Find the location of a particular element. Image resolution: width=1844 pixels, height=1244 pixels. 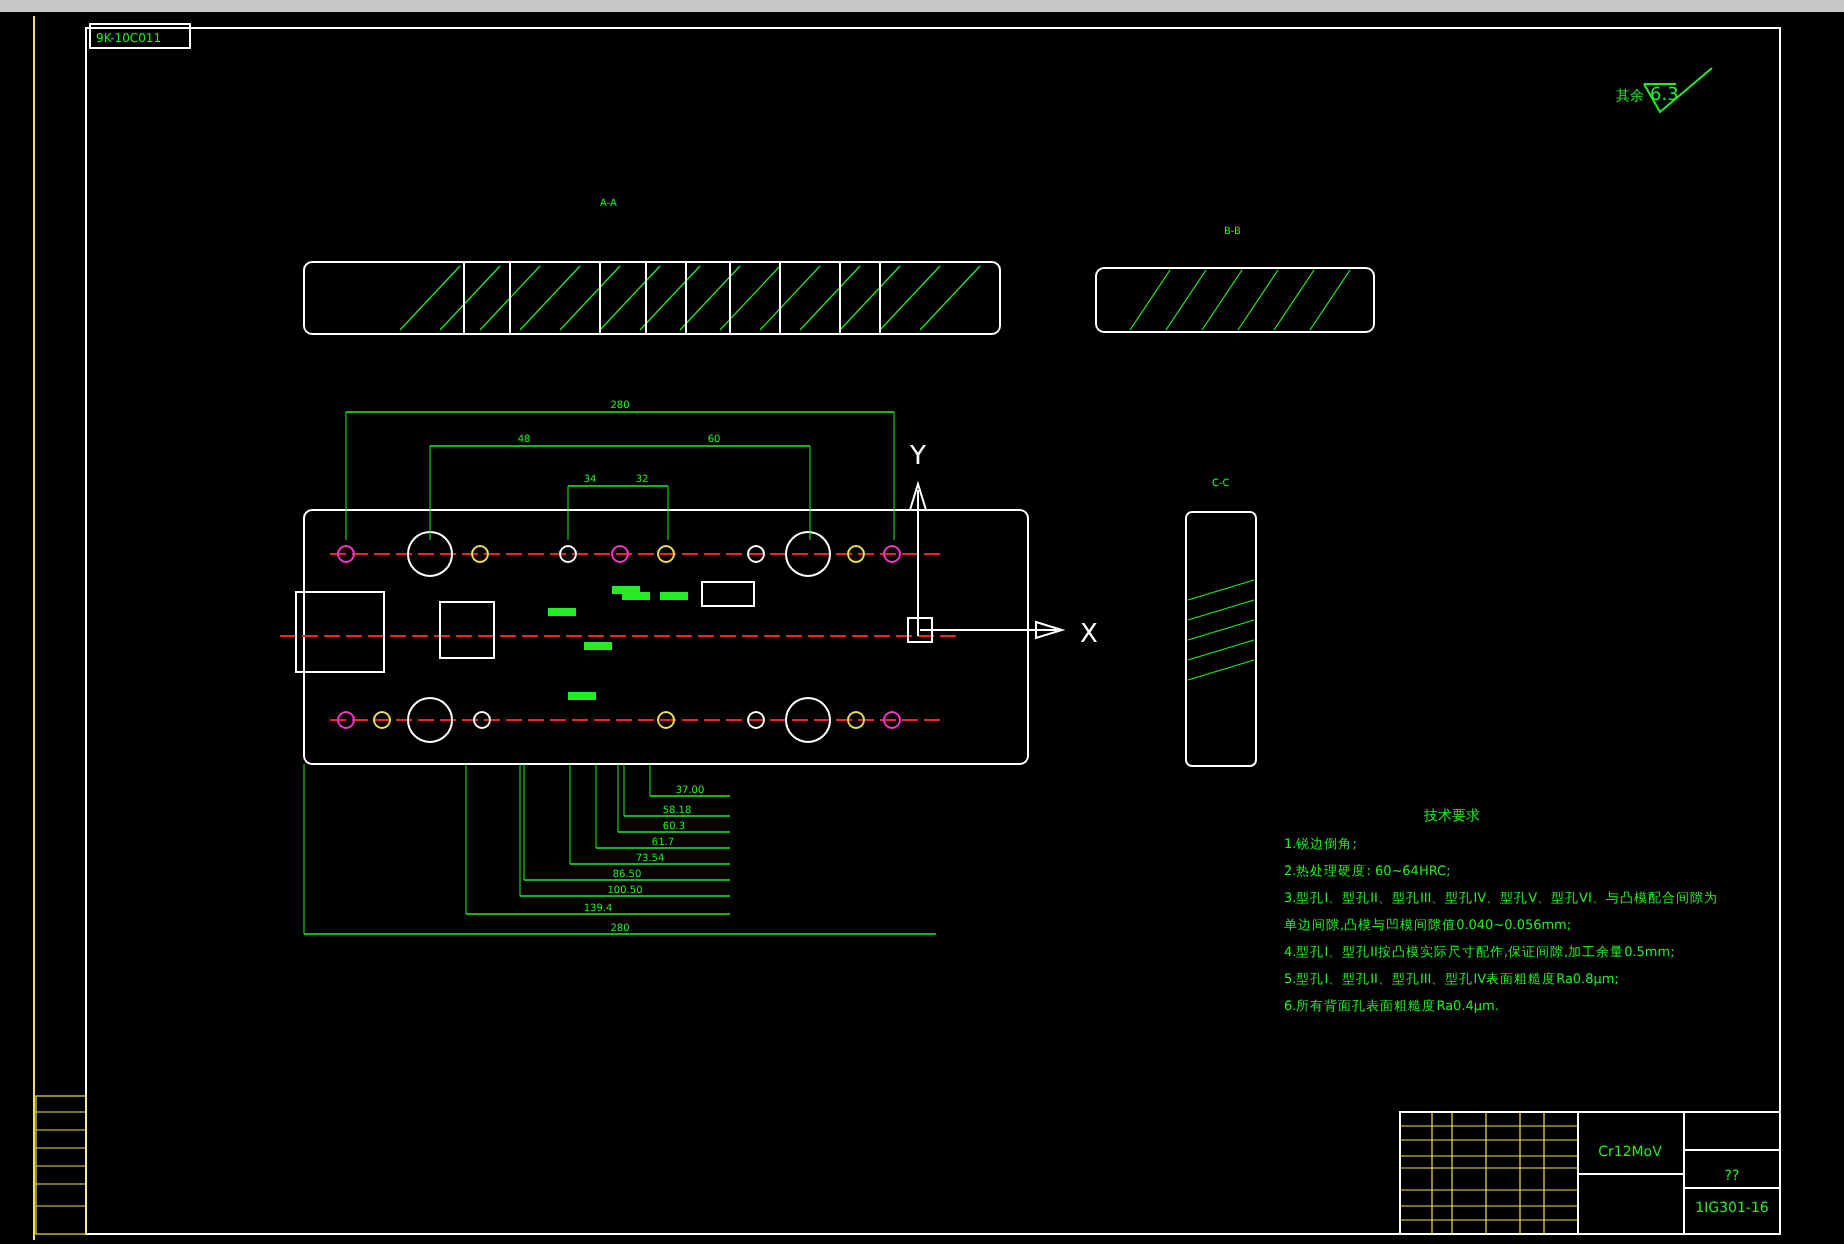

roughness-value: 6.3 is located at coordinates (1664, 96).